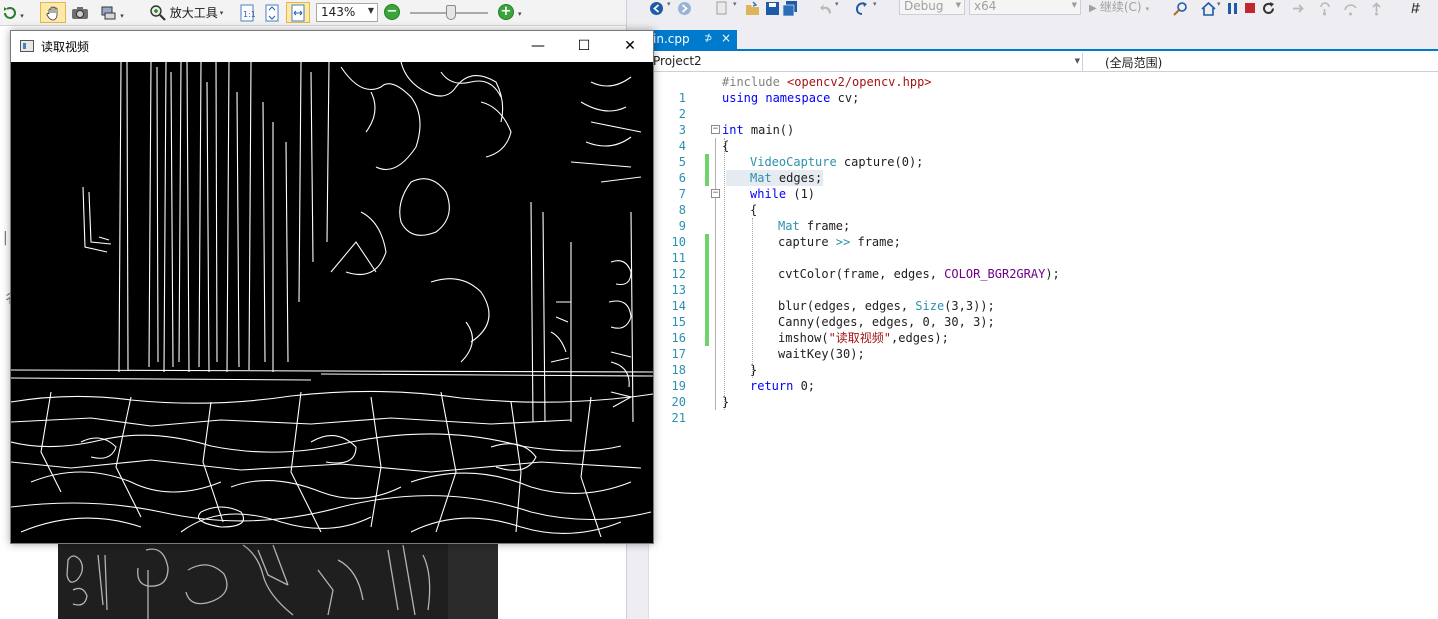 The image size is (1438, 619). I want to click on maximize-button: ☐, so click(584, 46).